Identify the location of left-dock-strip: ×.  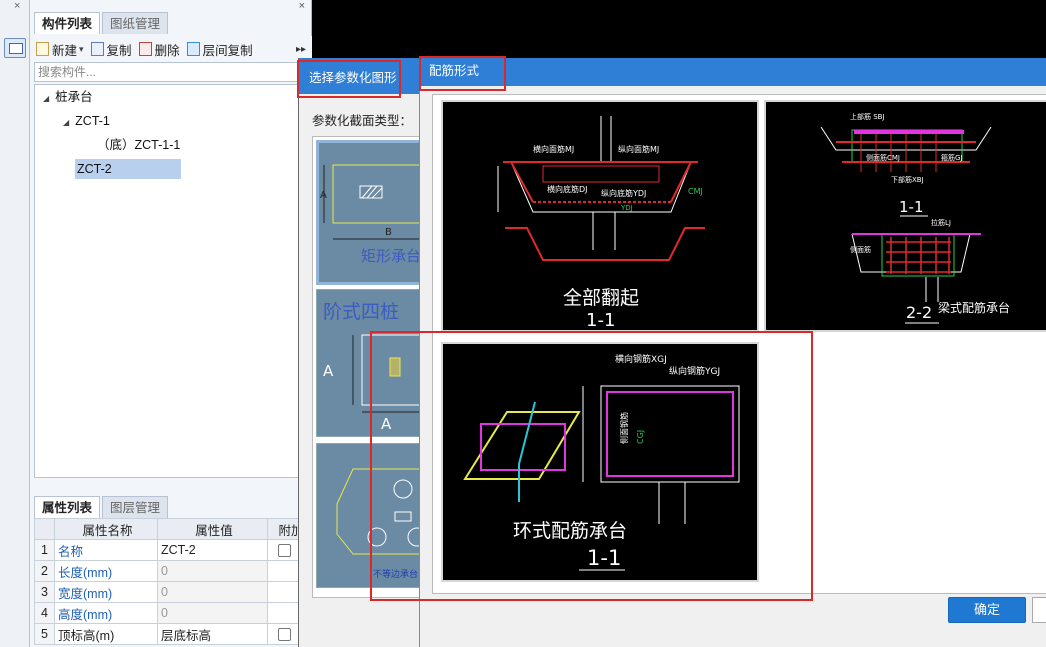
(15, 323).